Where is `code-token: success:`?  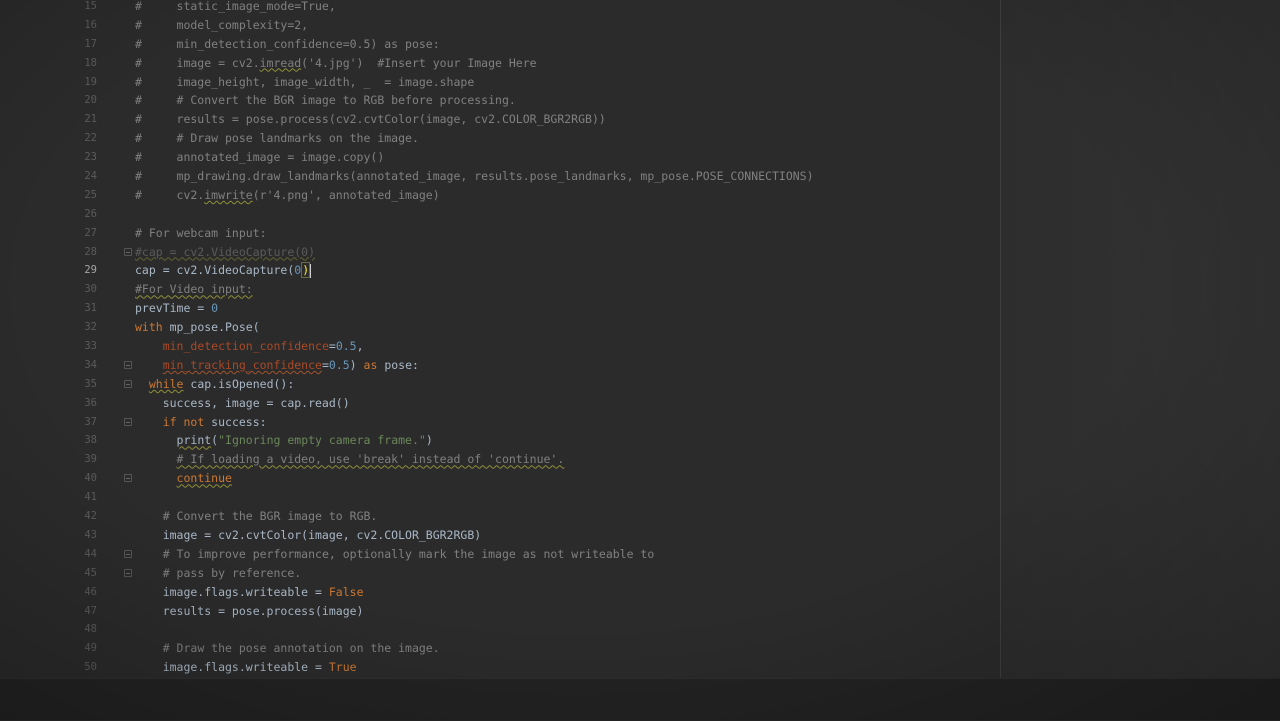 code-token: success: is located at coordinates (239, 421).